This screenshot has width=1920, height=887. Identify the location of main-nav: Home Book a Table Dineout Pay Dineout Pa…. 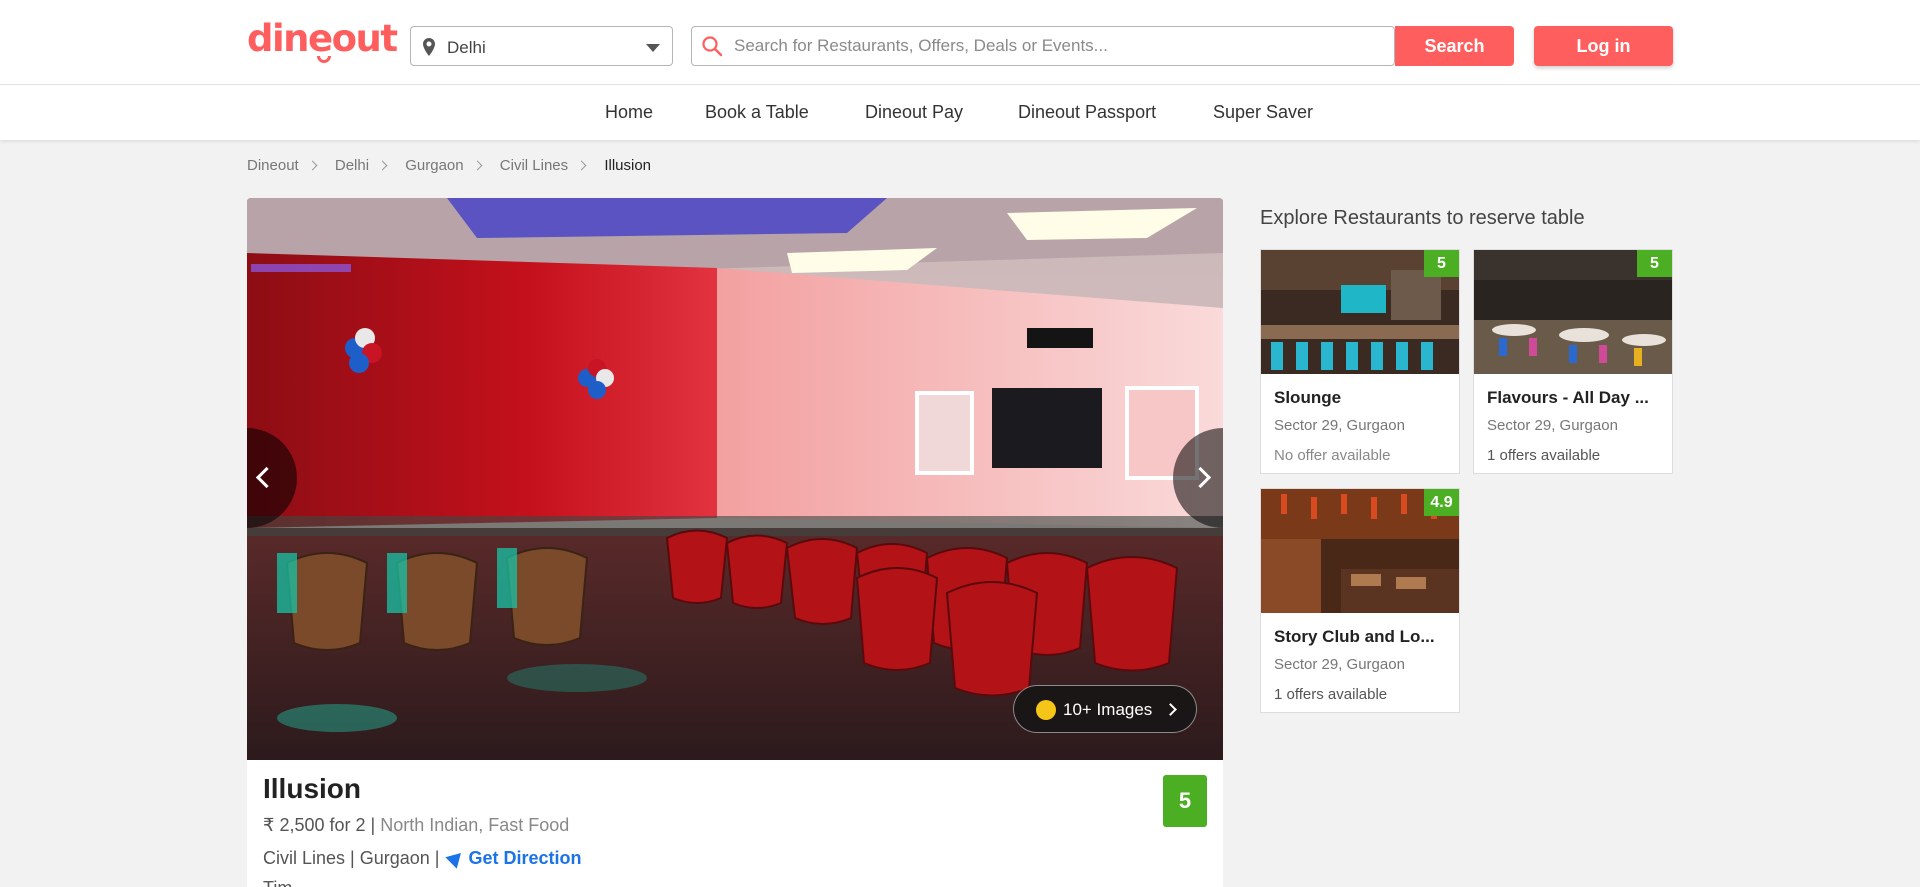
(960, 112).